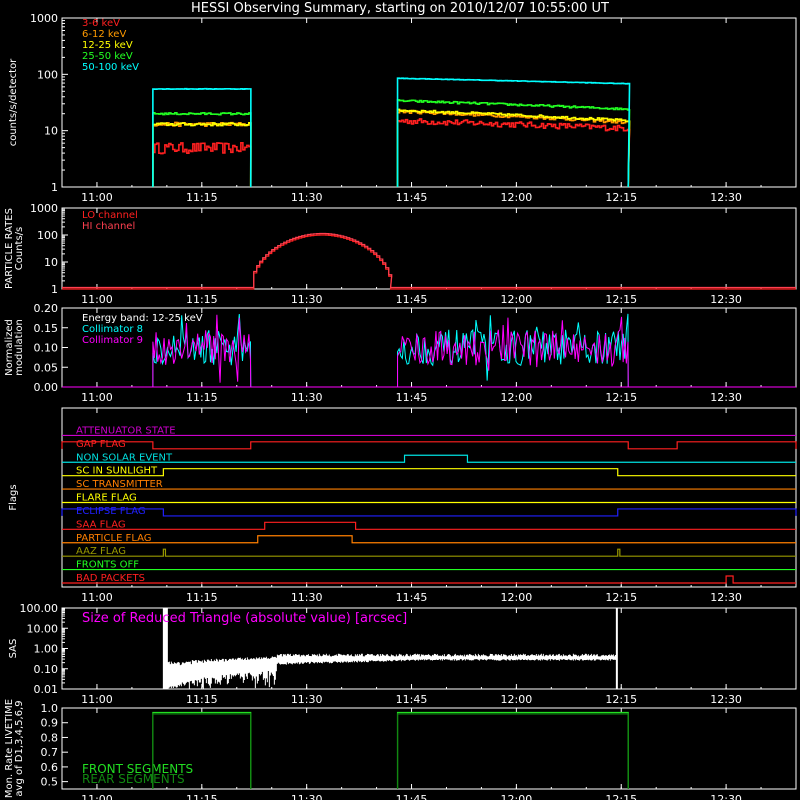  I want to click on flag-label: PARTICLE FLAG, so click(114, 538).